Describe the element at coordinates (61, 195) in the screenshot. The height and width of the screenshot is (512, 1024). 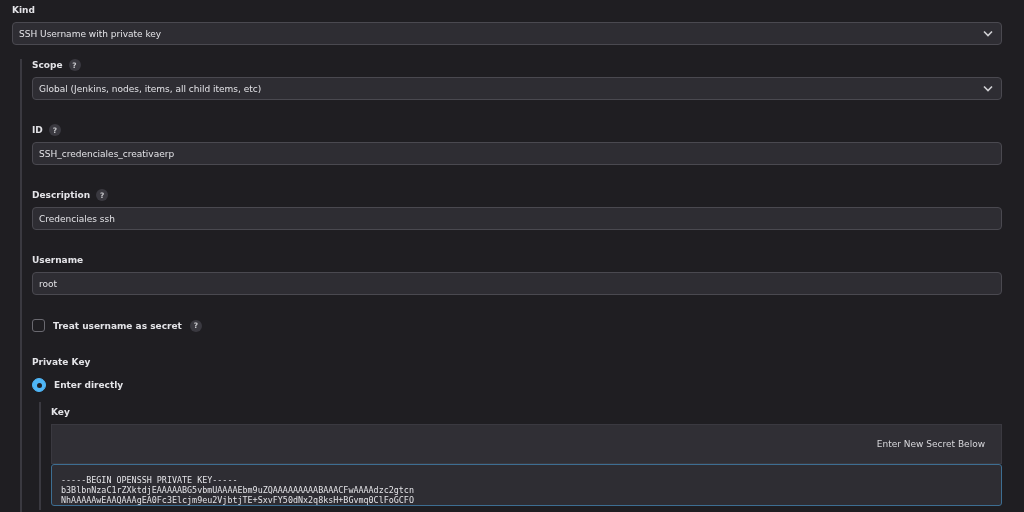
I see `field-label: Description` at that location.